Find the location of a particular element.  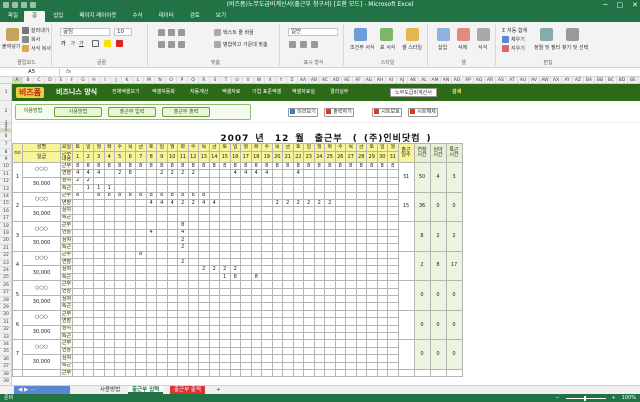

delete-cells-icon is located at coordinates (463, 34).